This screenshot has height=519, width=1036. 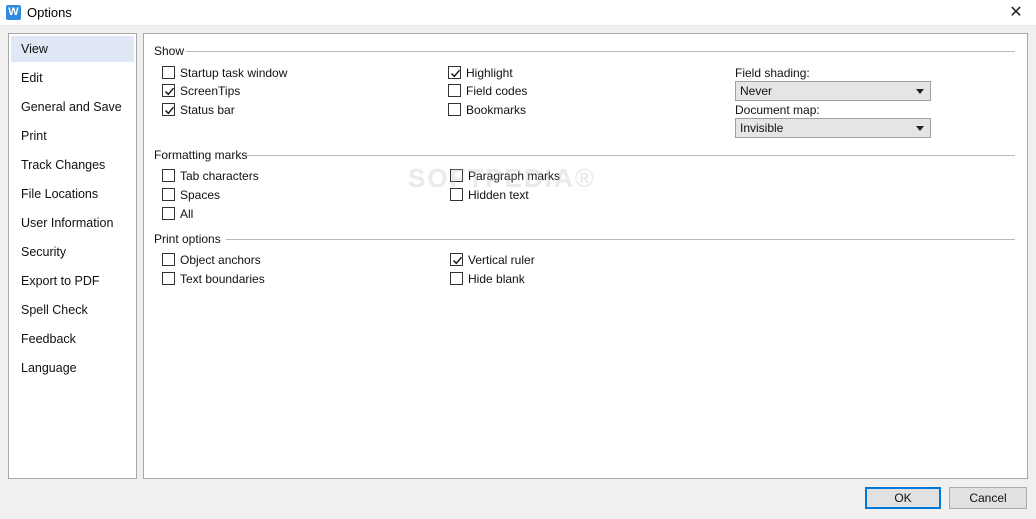 What do you see at coordinates (72, 368) in the screenshot?
I see `sidebar-item-language: Language` at bounding box center [72, 368].